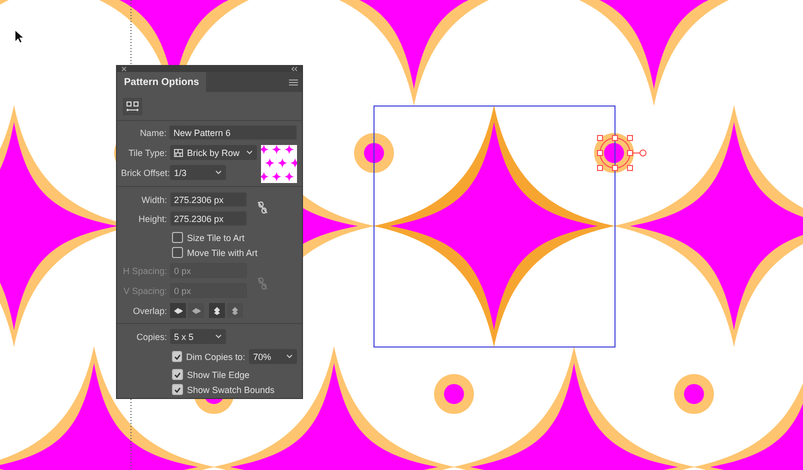 The width and height of the screenshot is (803, 470). Describe the element at coordinates (279, 164) in the screenshot. I see `swatch-preview` at that location.